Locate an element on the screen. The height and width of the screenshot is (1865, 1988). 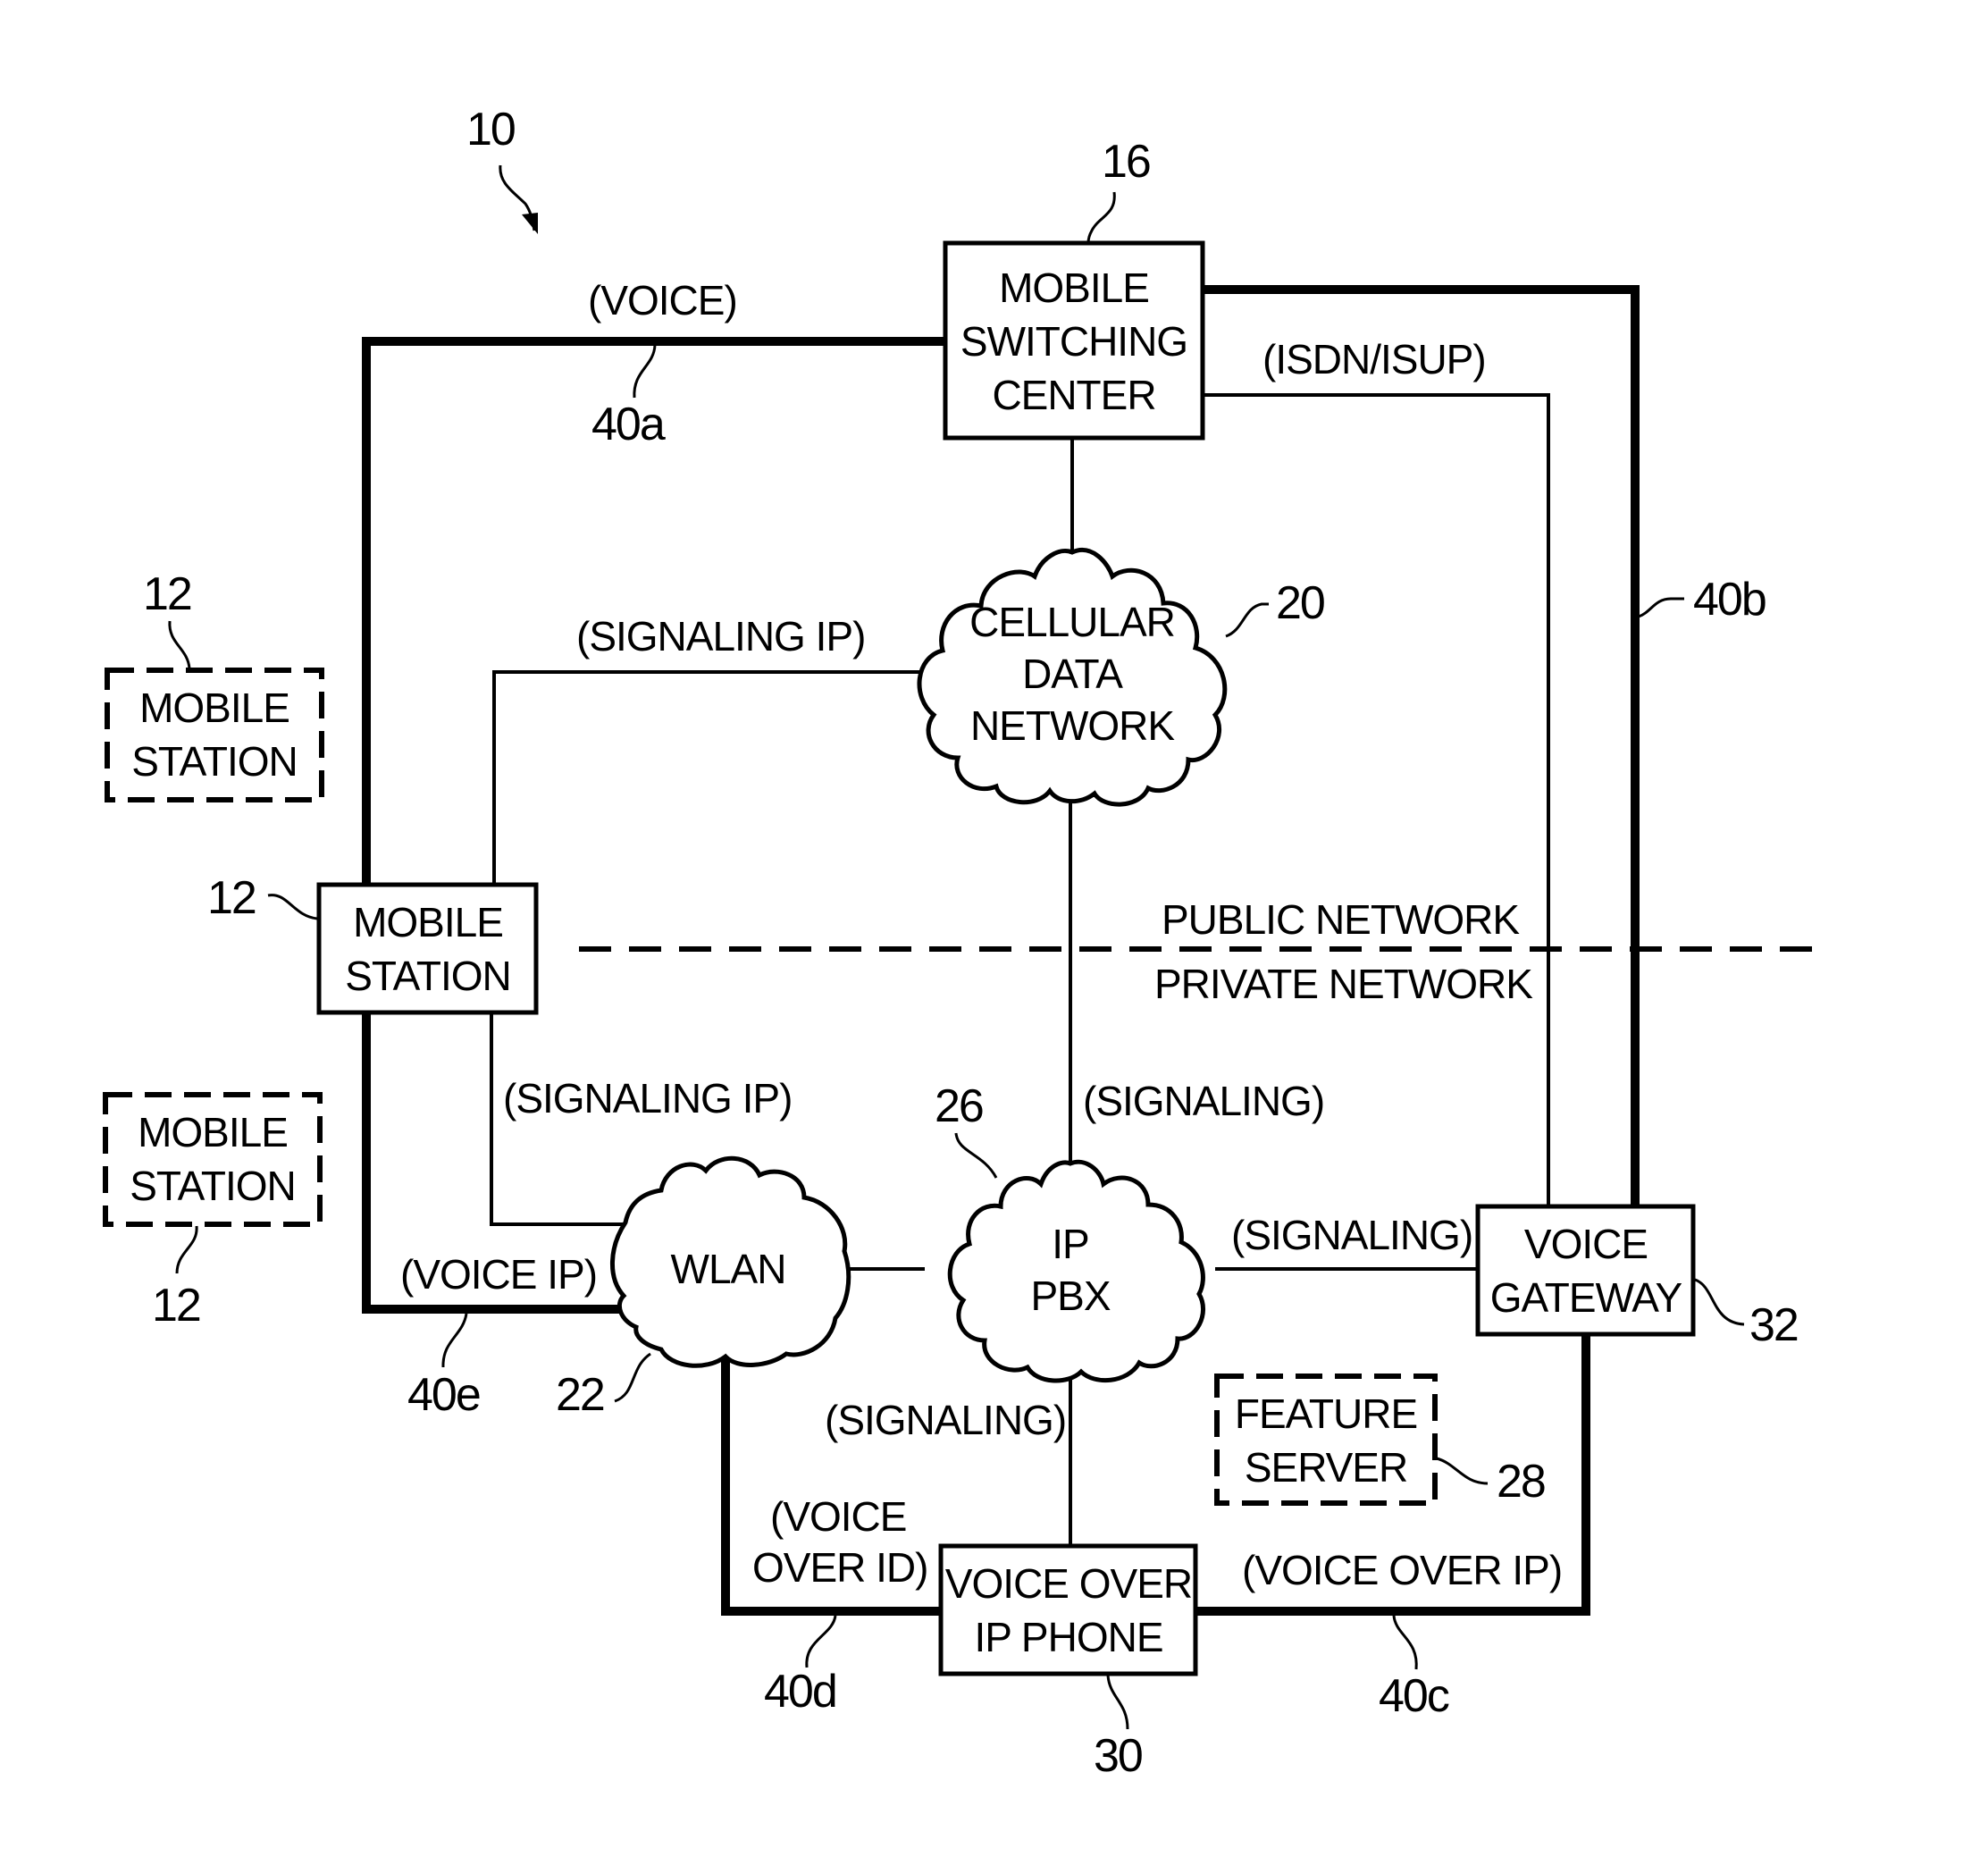
mobile-station-bottom: MOBILE STATION is located at coordinates (213, 1159).